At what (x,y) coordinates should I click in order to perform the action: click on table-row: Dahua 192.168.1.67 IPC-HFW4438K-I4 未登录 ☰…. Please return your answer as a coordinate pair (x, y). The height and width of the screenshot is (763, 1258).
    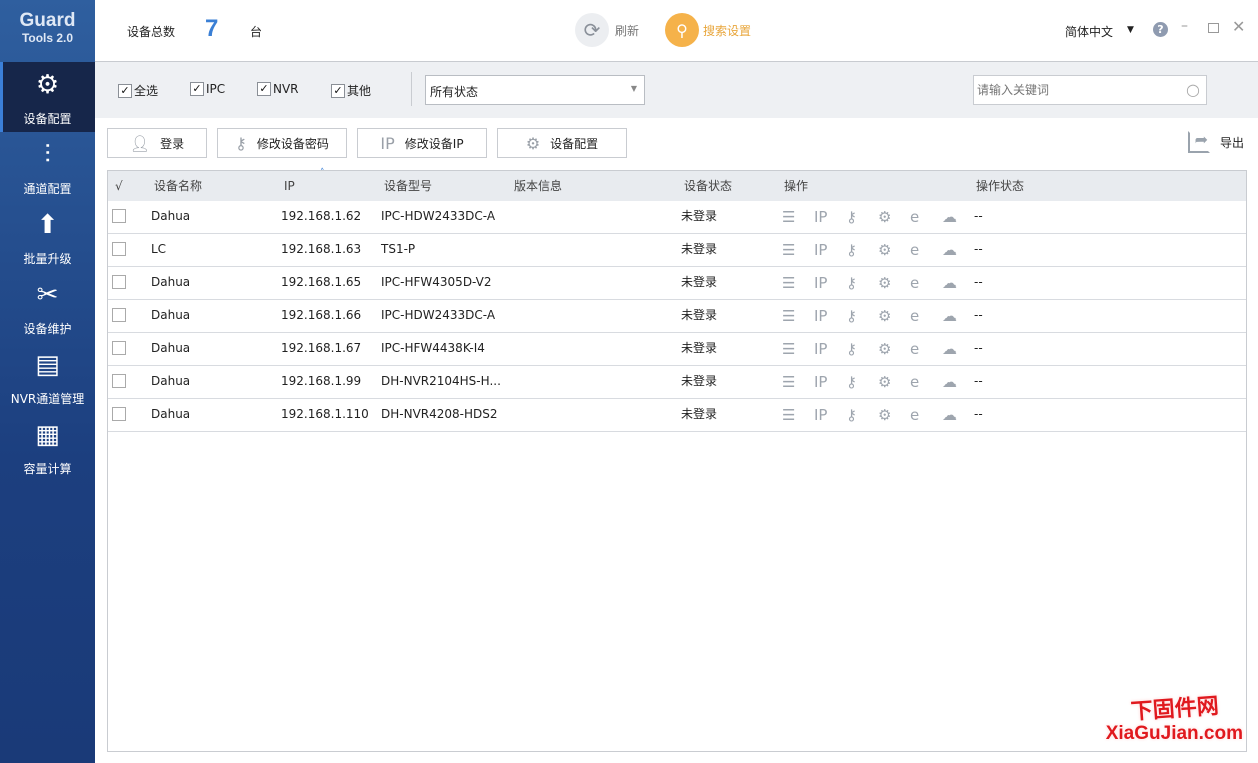
    Looking at the image, I should click on (677, 349).